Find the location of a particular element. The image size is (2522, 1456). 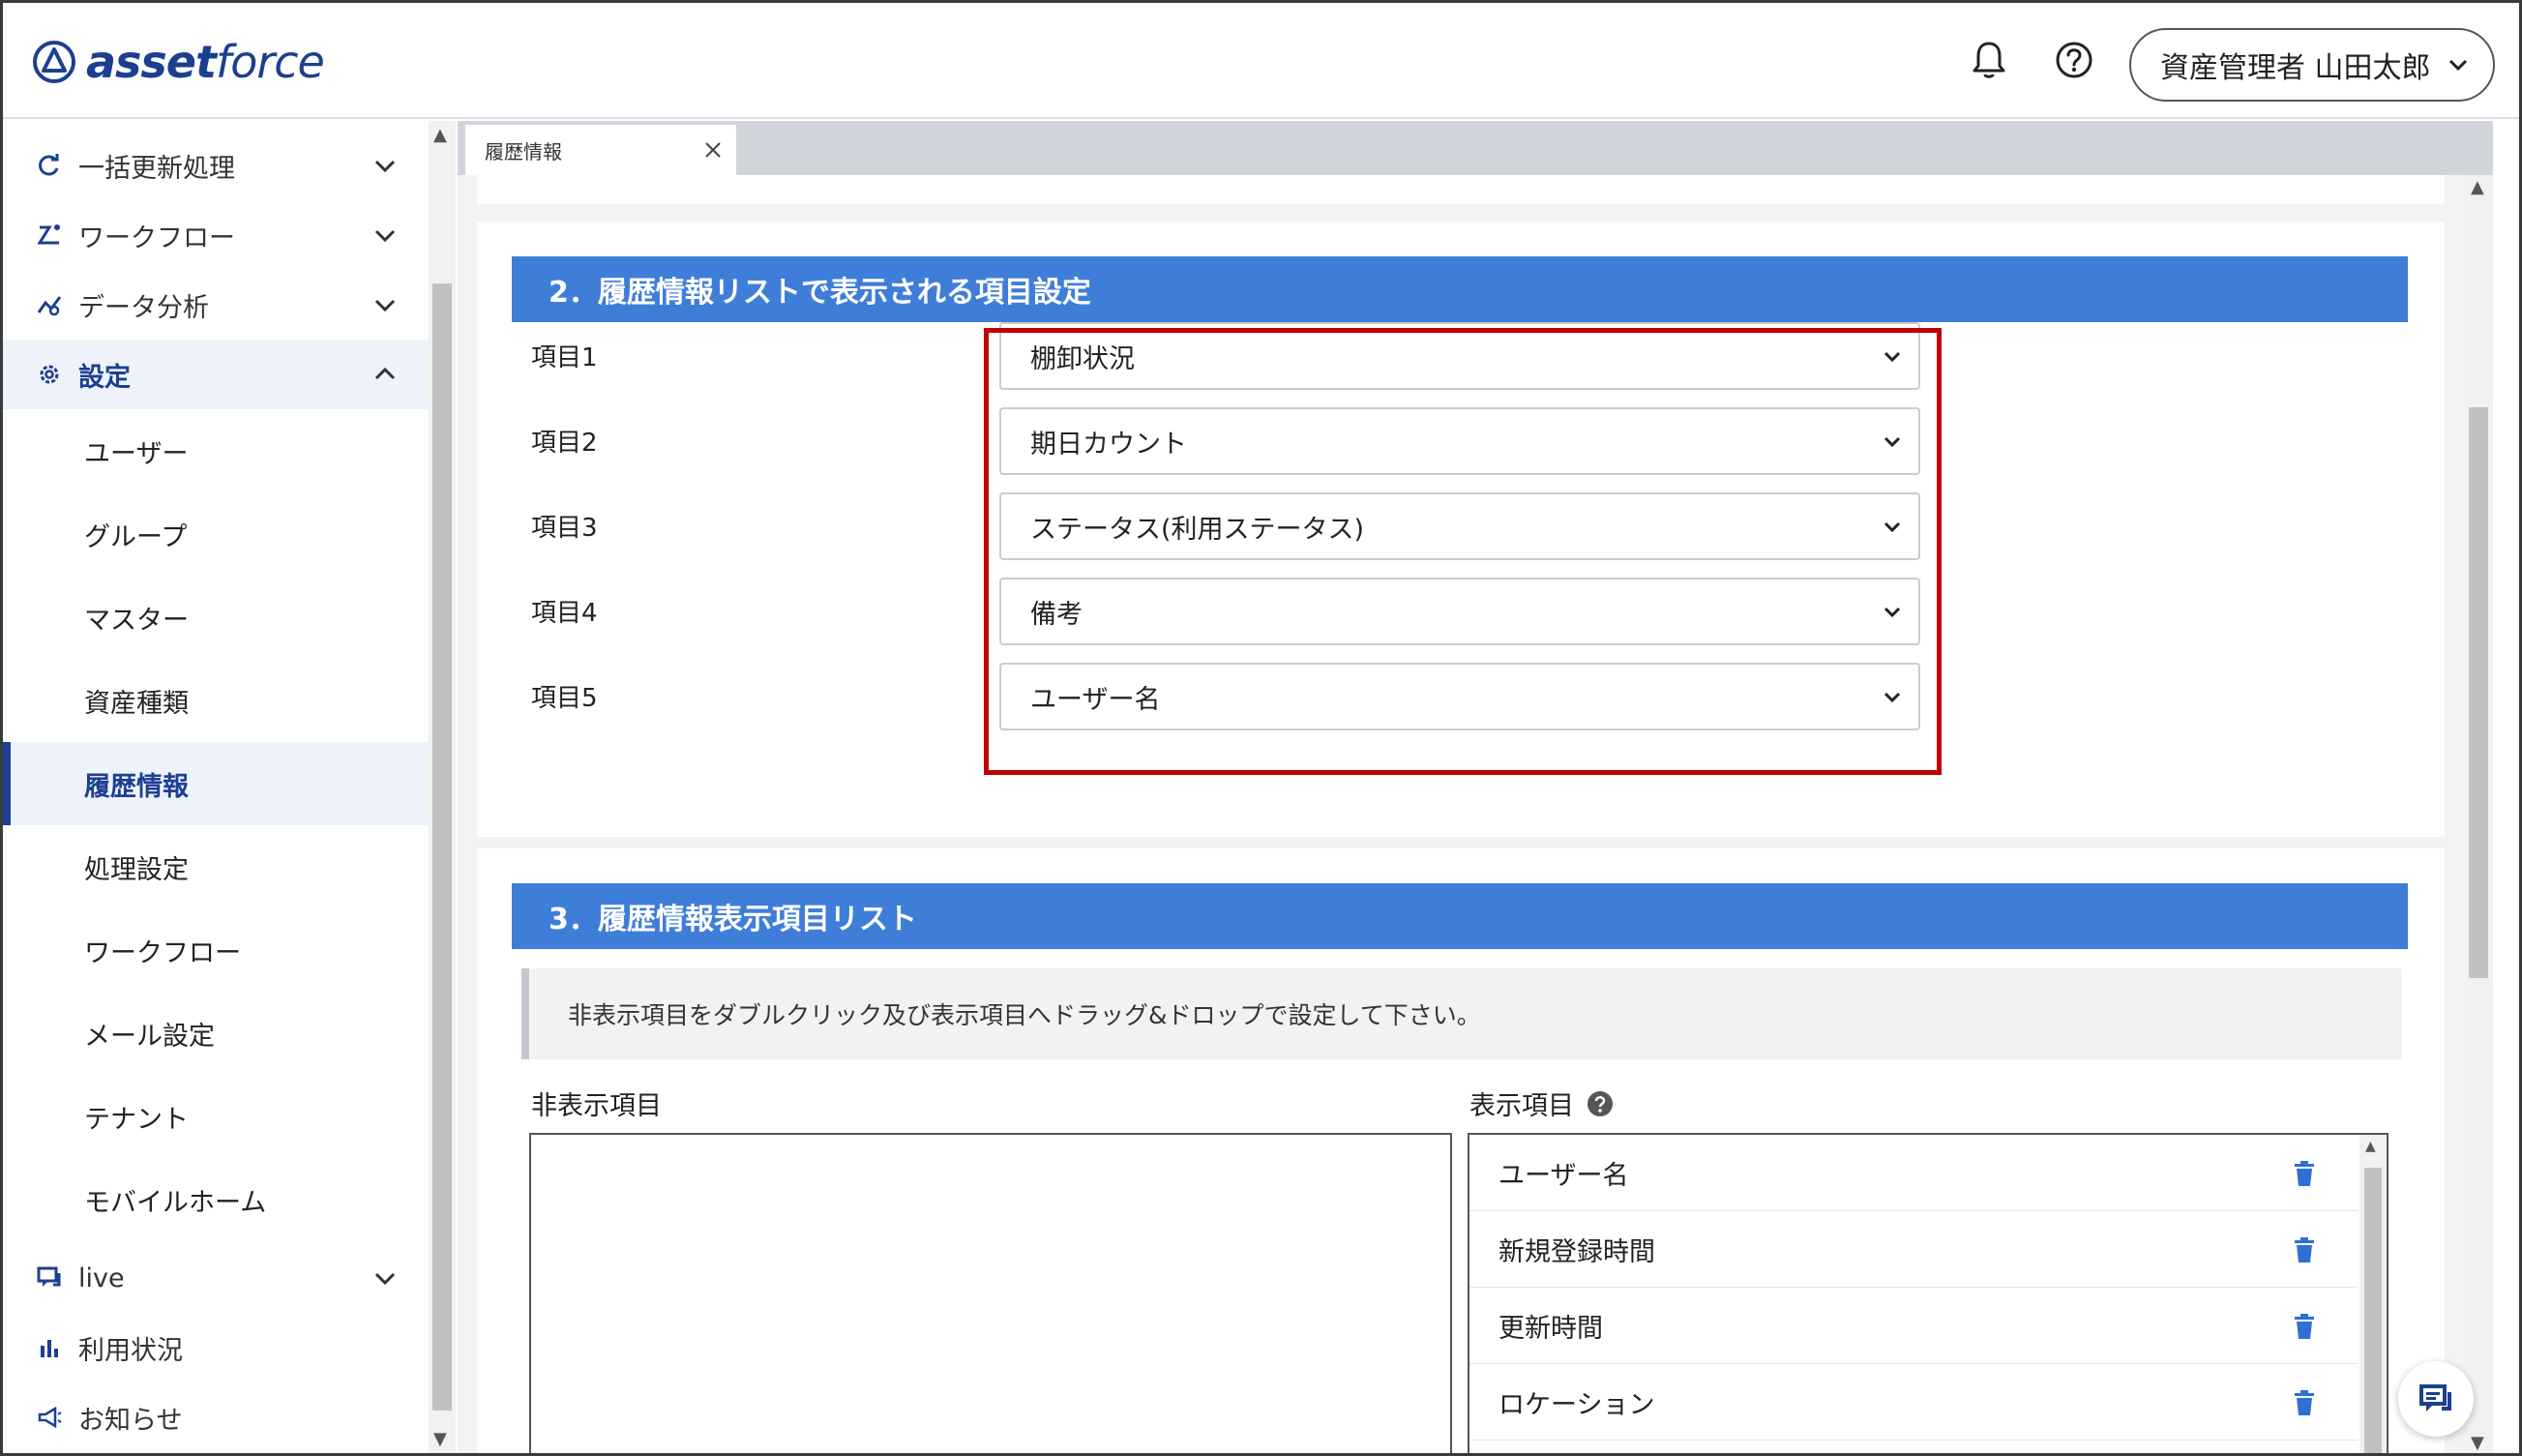

user-name: 資産管理者 山田太郎 is located at coordinates (2295, 68).